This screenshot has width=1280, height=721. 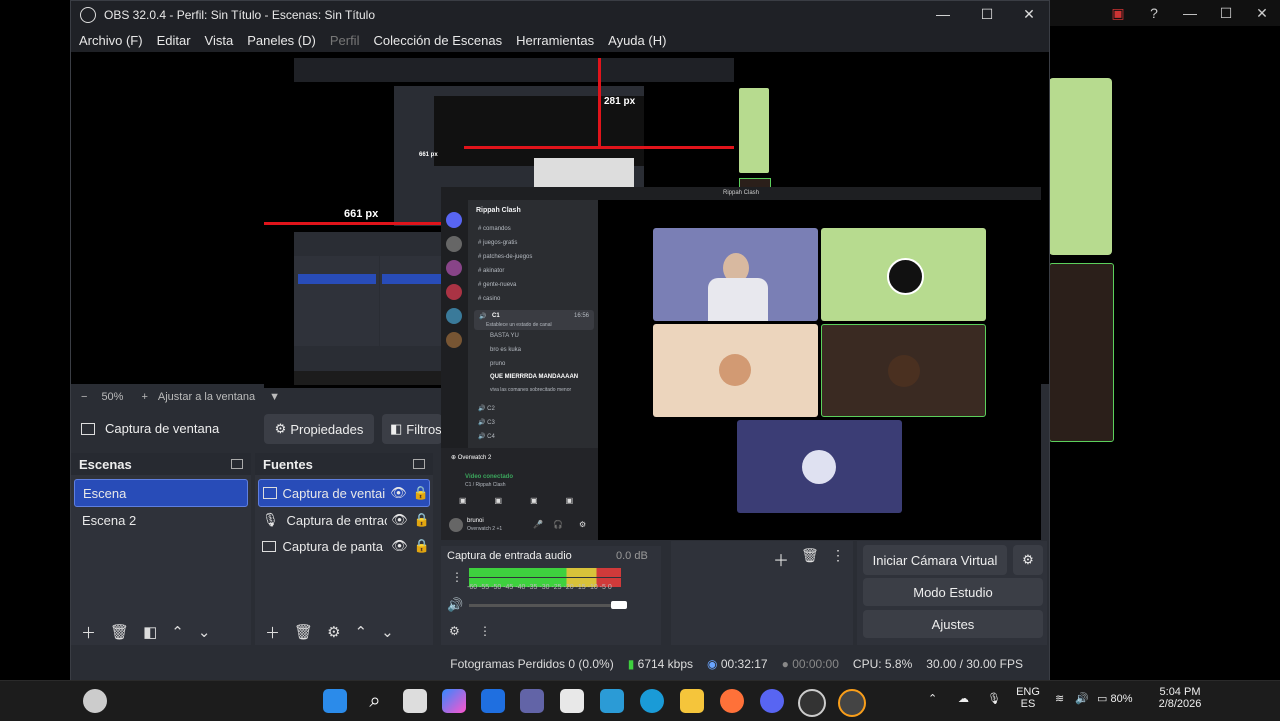 What do you see at coordinates (652, 701) in the screenshot?
I see `edge-icon` at bounding box center [652, 701].